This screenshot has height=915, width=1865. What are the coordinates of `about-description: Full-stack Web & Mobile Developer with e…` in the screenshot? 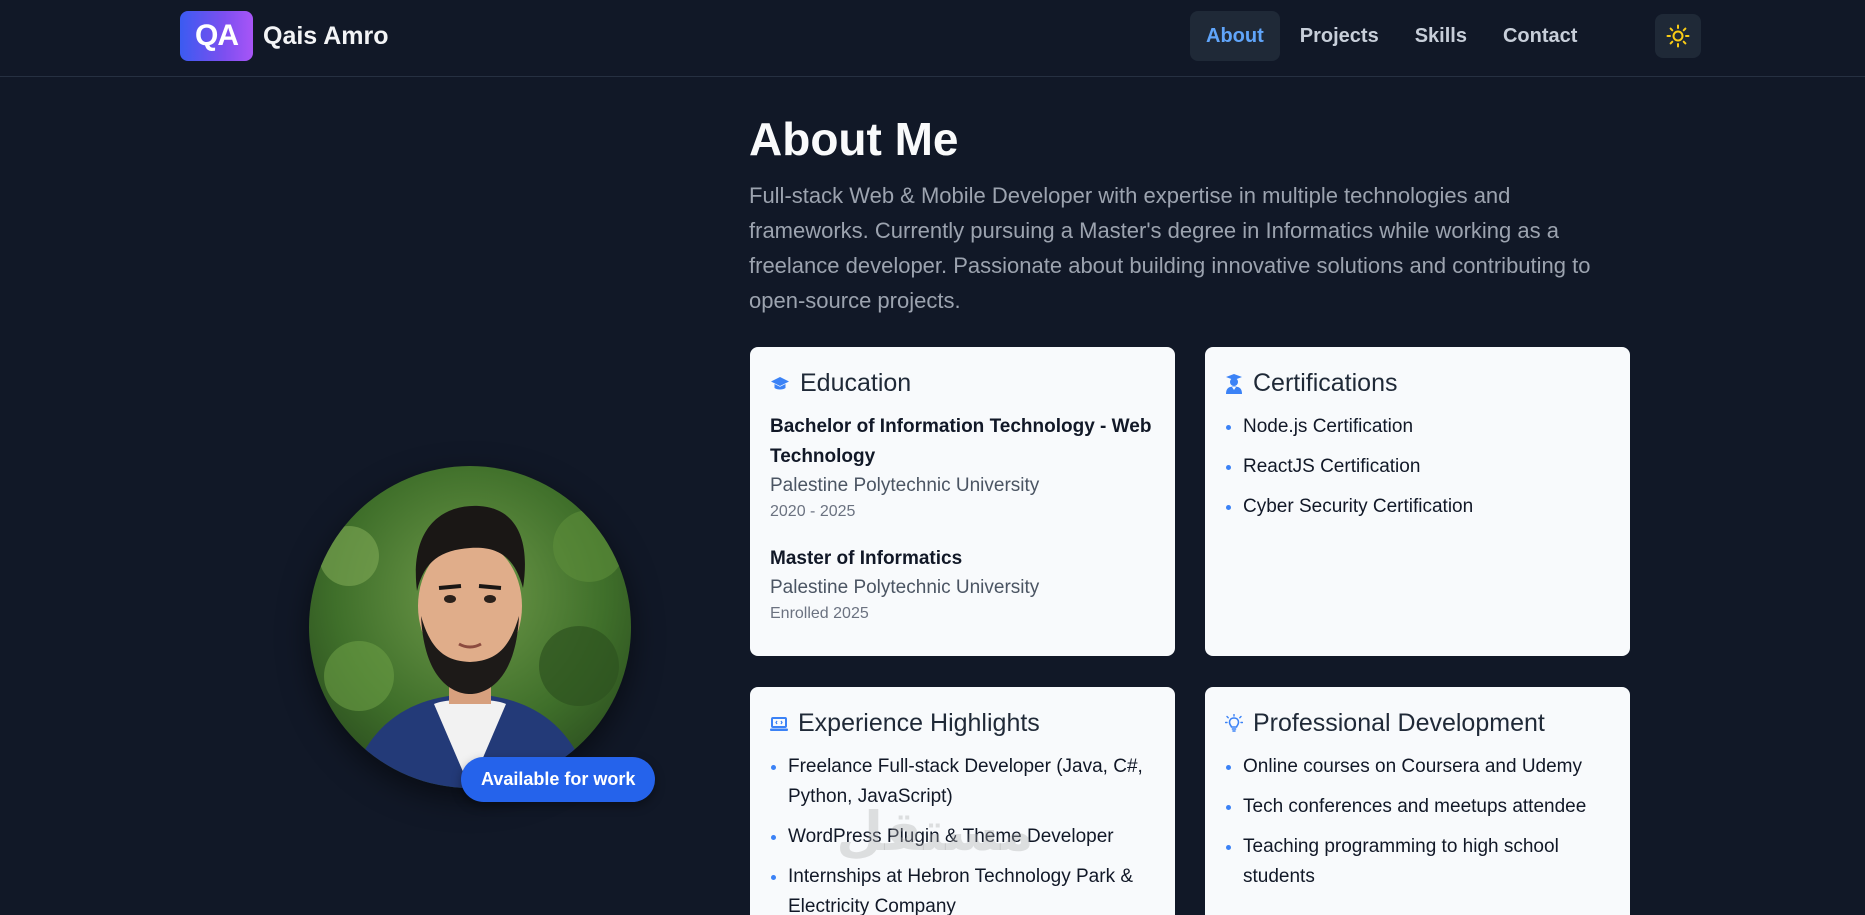 It's located at (1170, 248).